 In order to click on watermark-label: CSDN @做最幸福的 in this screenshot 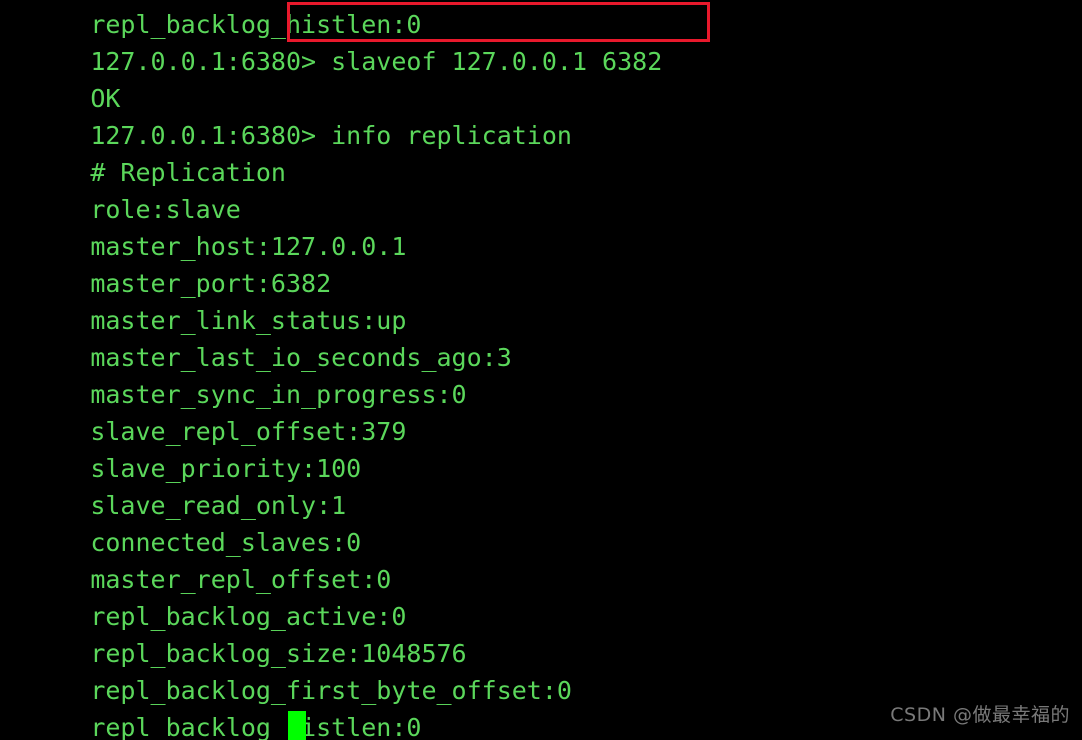, I will do `click(980, 715)`.